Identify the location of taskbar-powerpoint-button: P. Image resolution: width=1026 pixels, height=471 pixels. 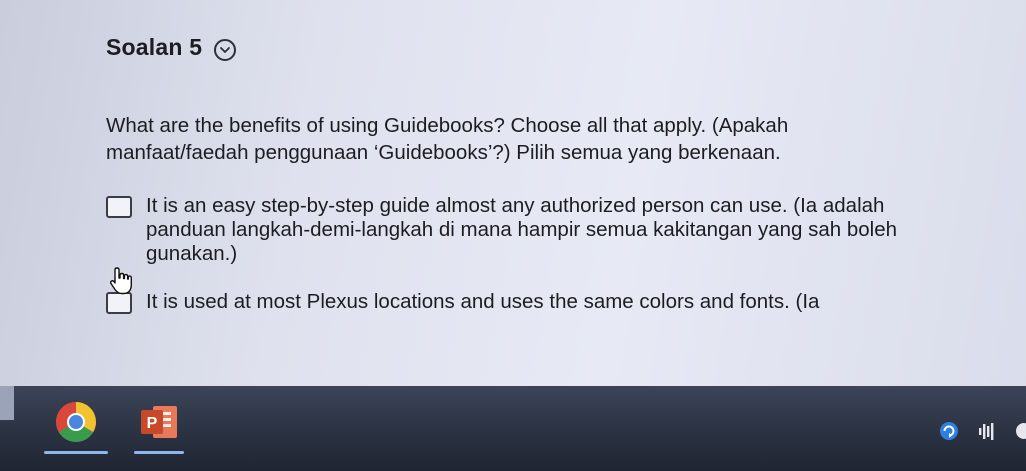
(159, 424).